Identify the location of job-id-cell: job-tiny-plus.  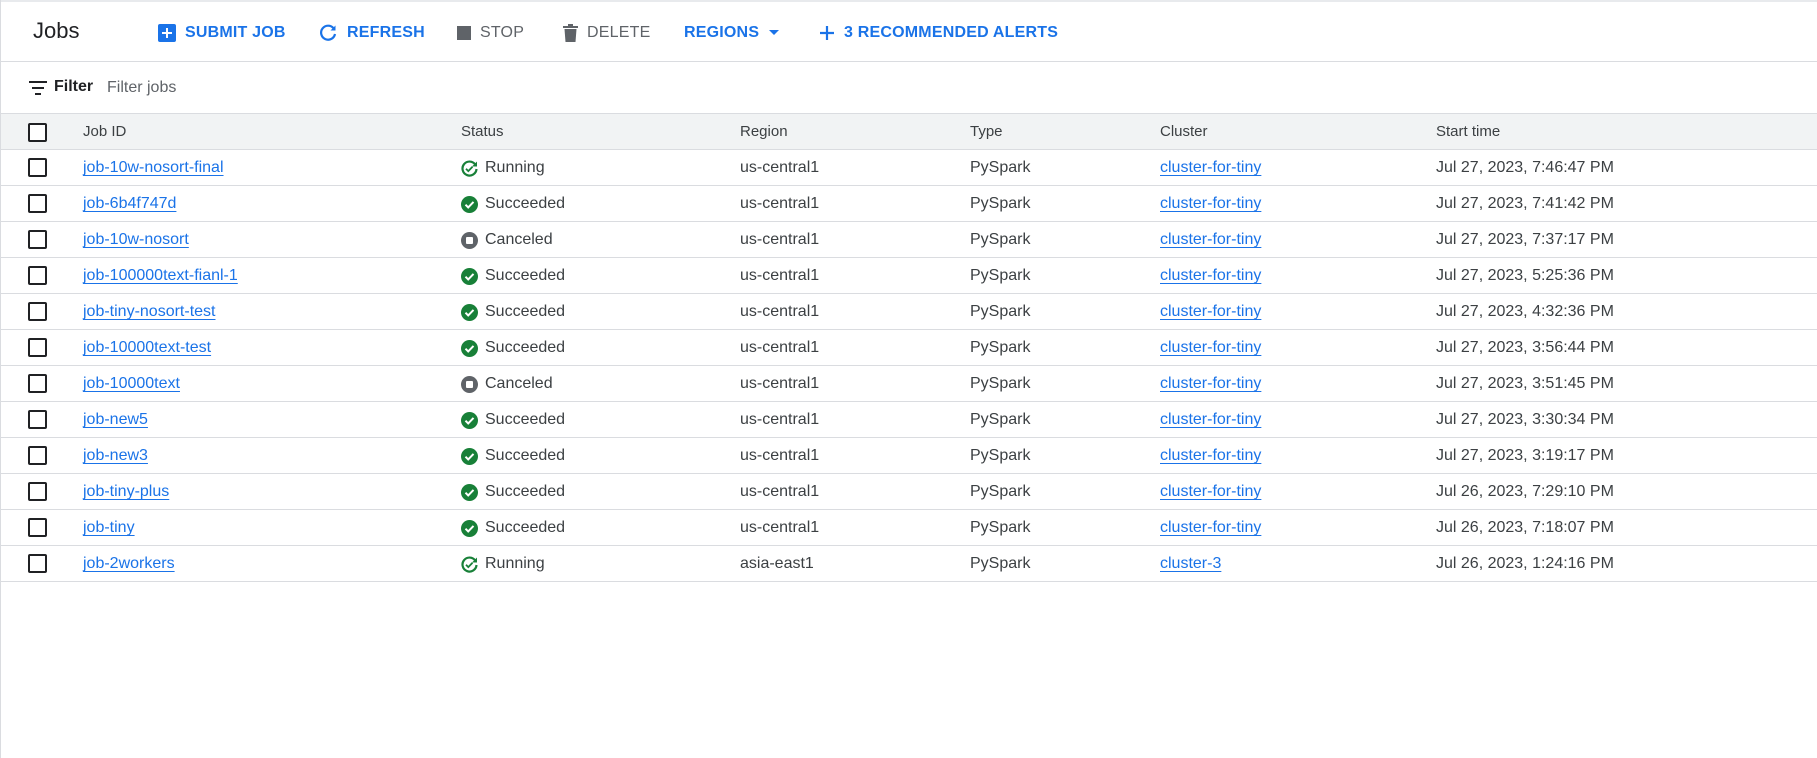
(126, 492).